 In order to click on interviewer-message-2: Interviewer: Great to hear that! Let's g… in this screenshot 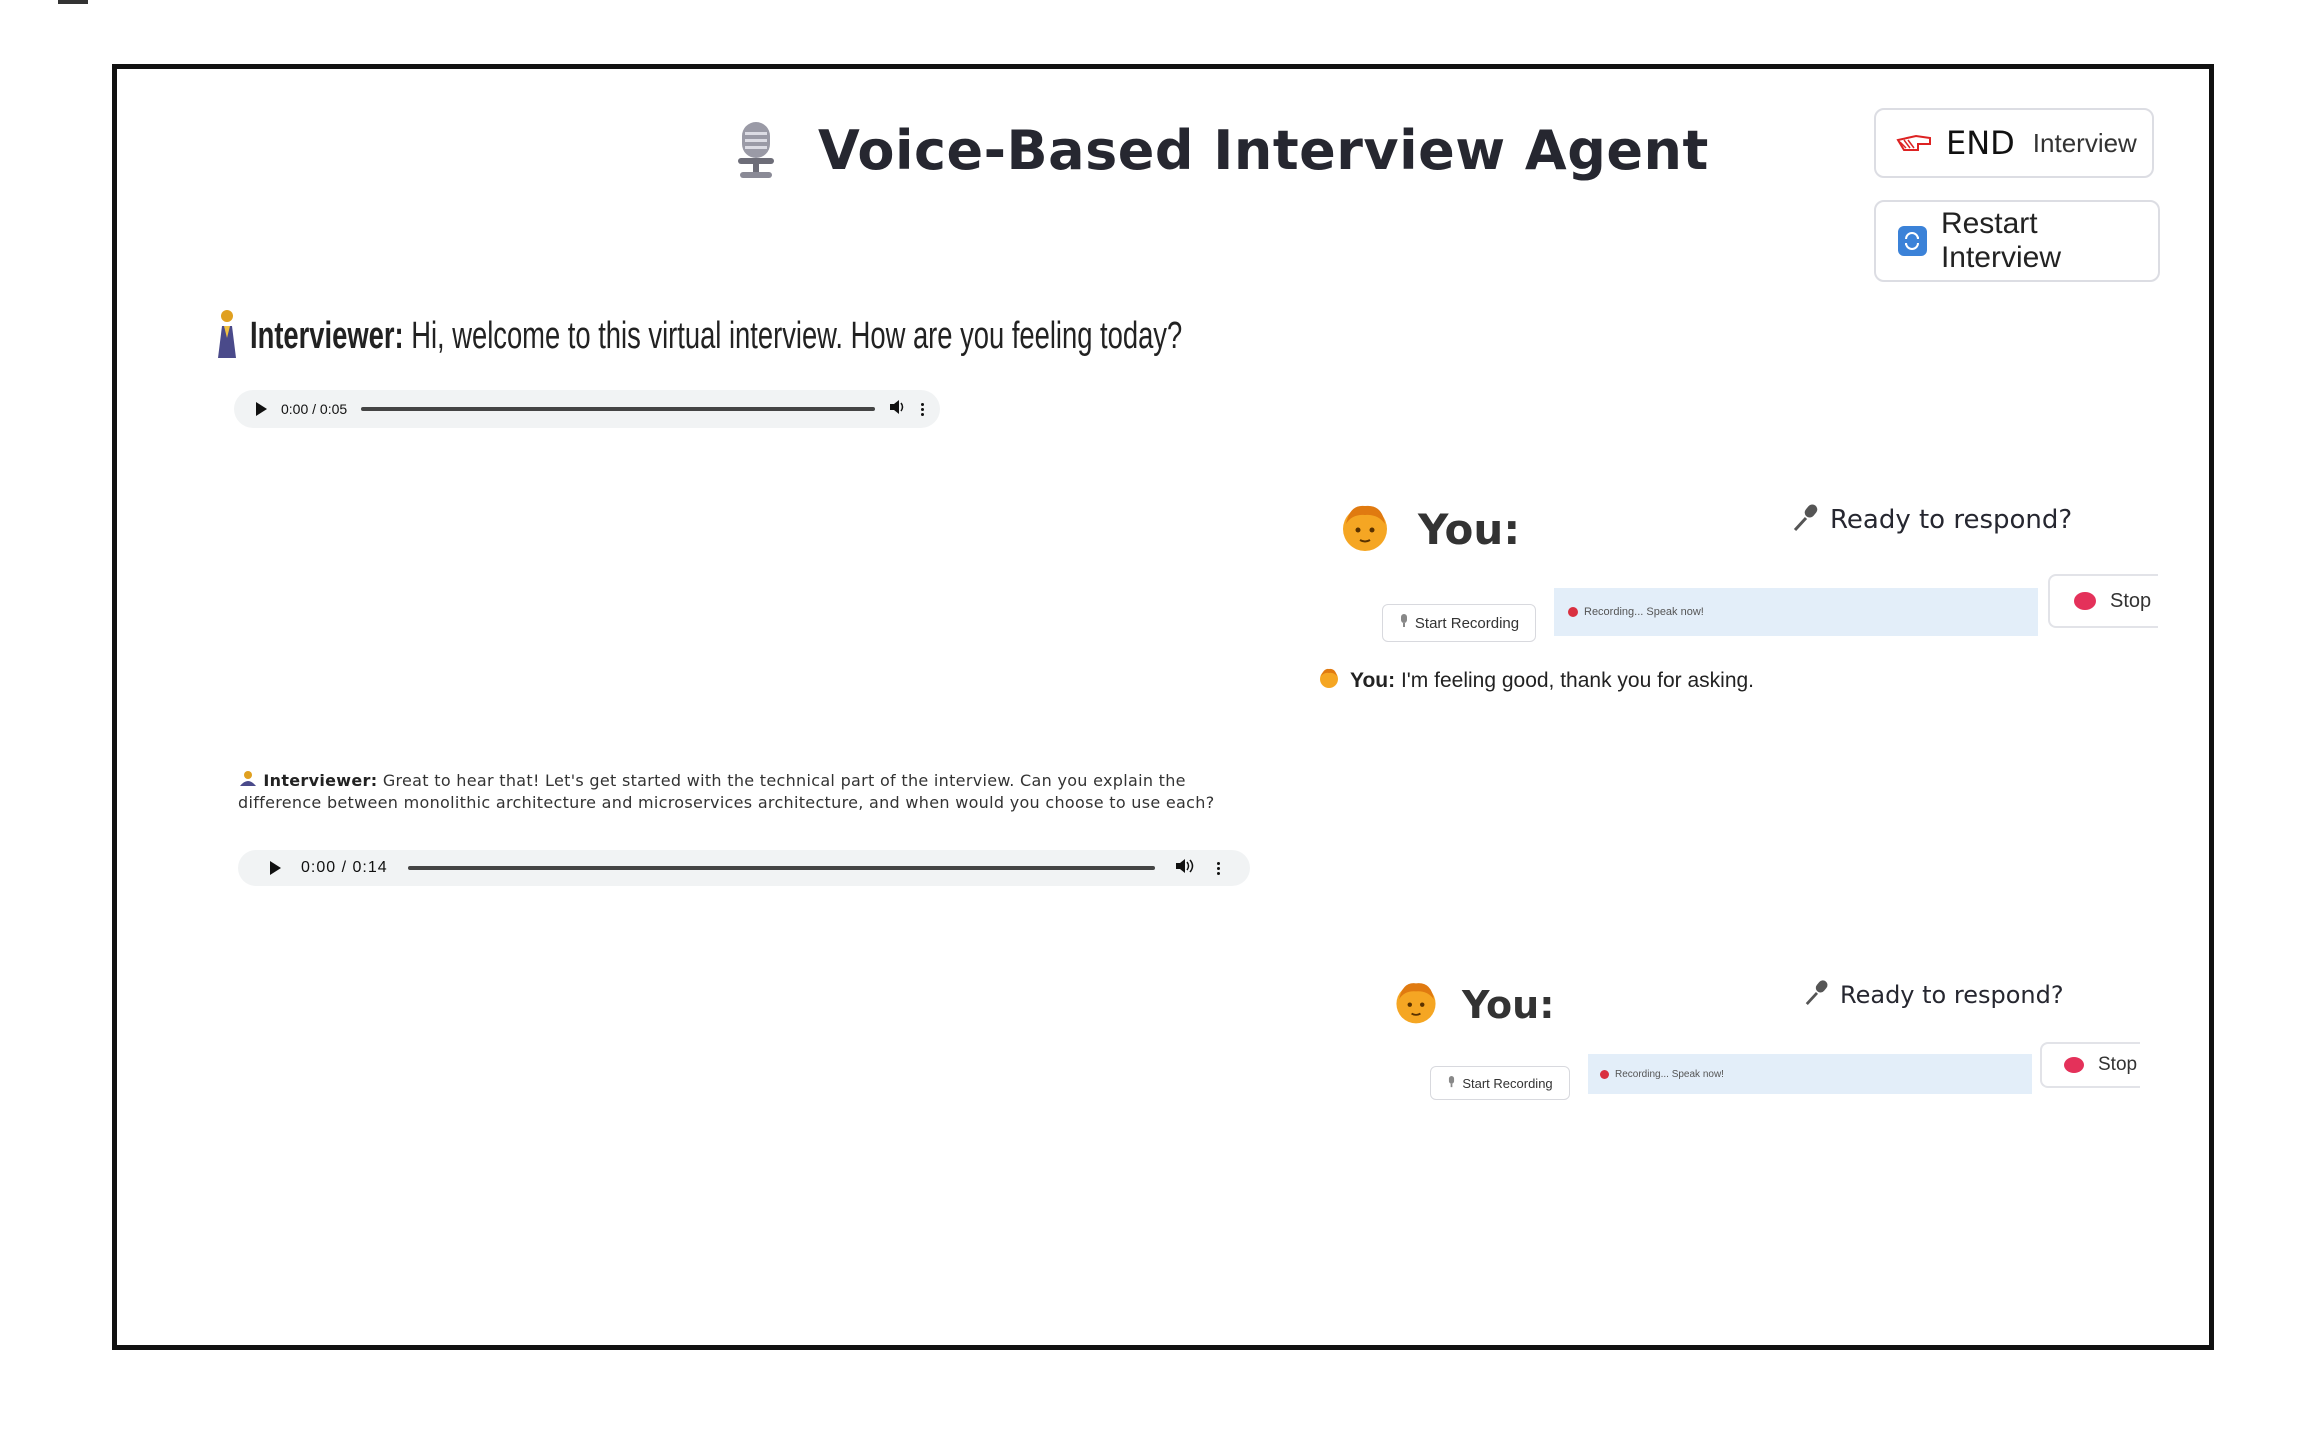, I will do `click(748, 792)`.